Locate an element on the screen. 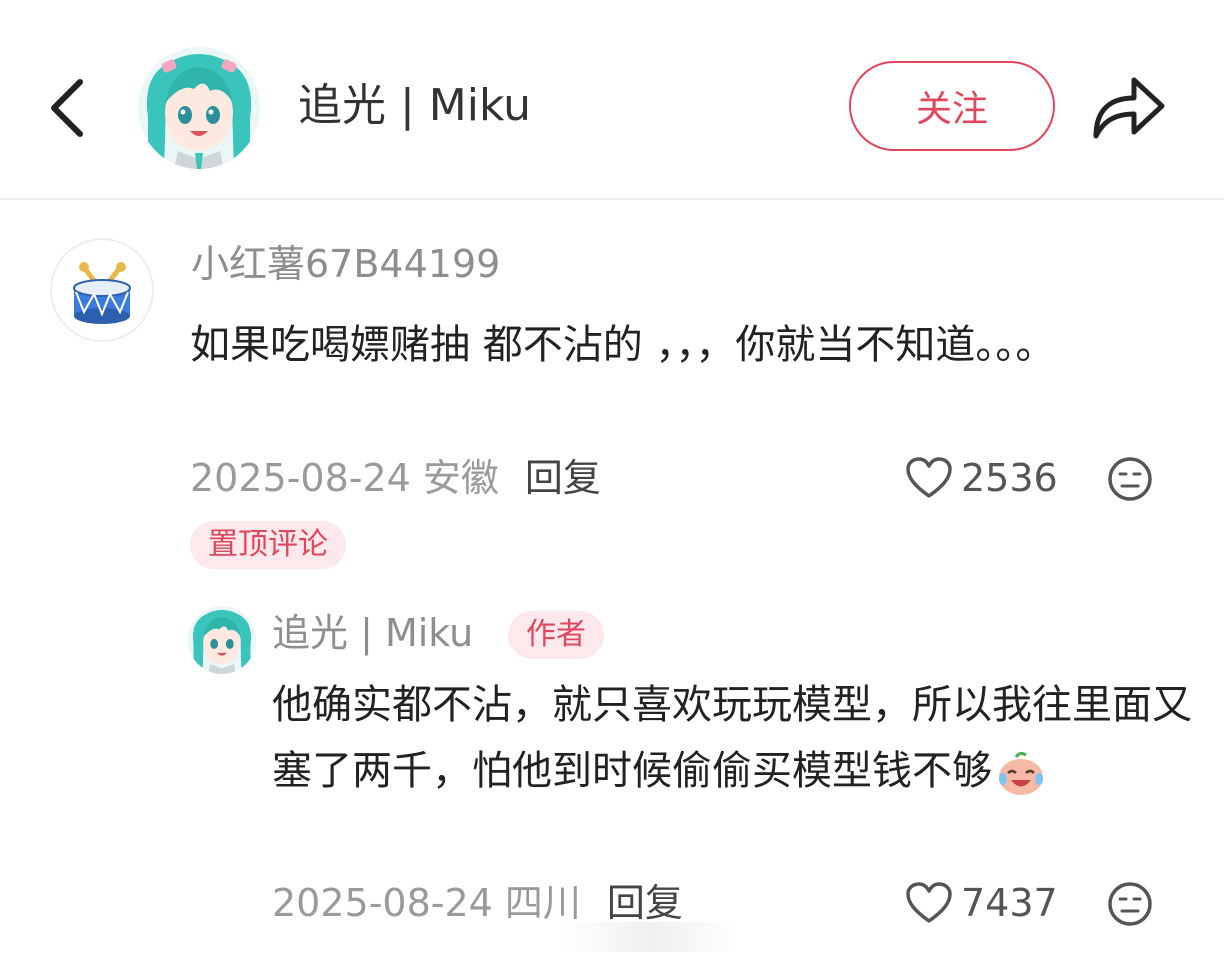 The image size is (1224, 974). follow-button: 关注 is located at coordinates (952, 106).